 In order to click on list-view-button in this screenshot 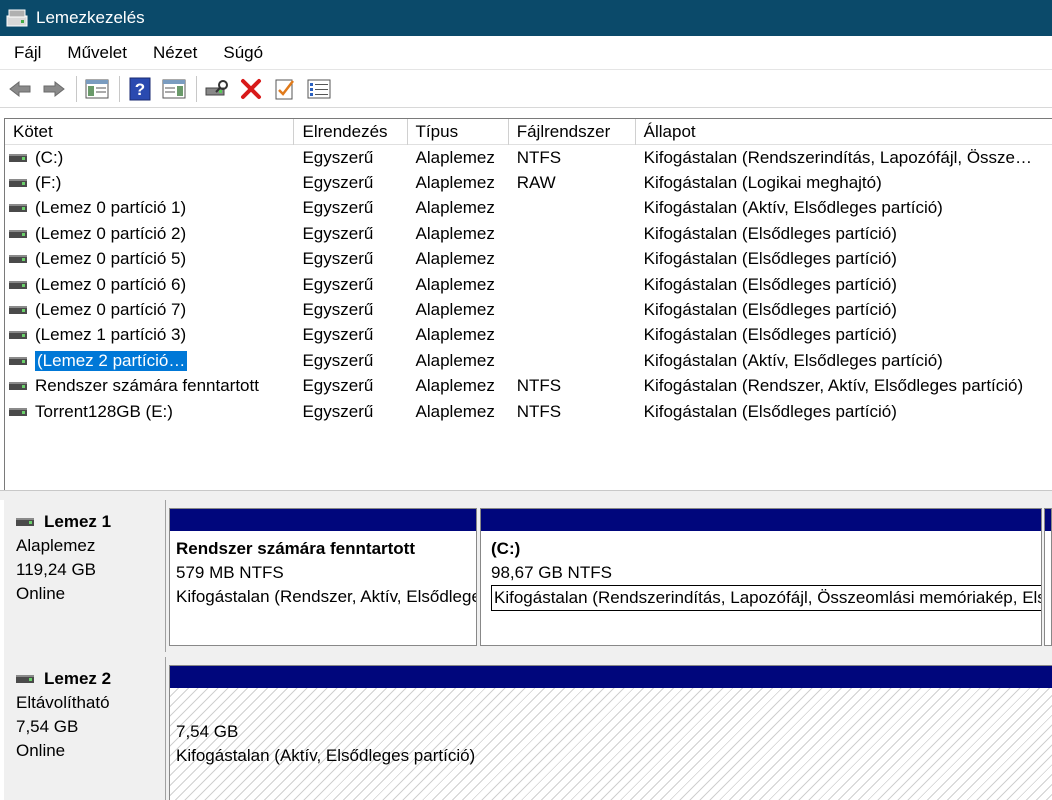, I will do `click(319, 89)`.